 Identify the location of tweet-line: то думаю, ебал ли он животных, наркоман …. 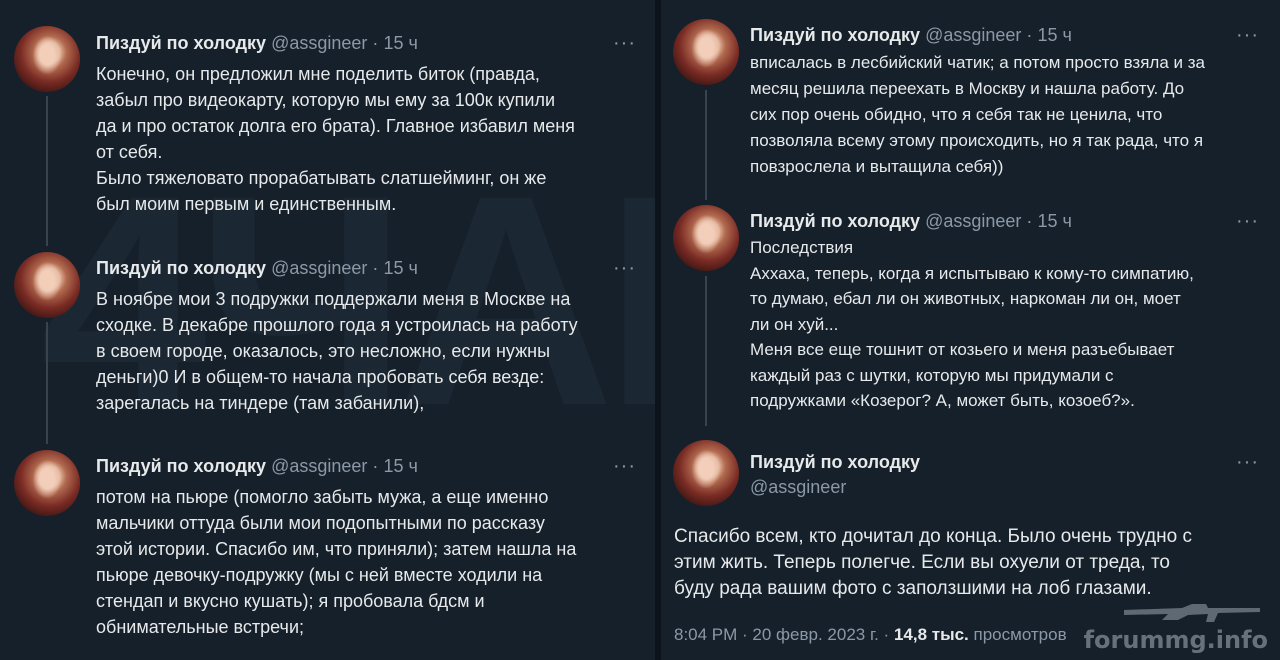
(965, 298).